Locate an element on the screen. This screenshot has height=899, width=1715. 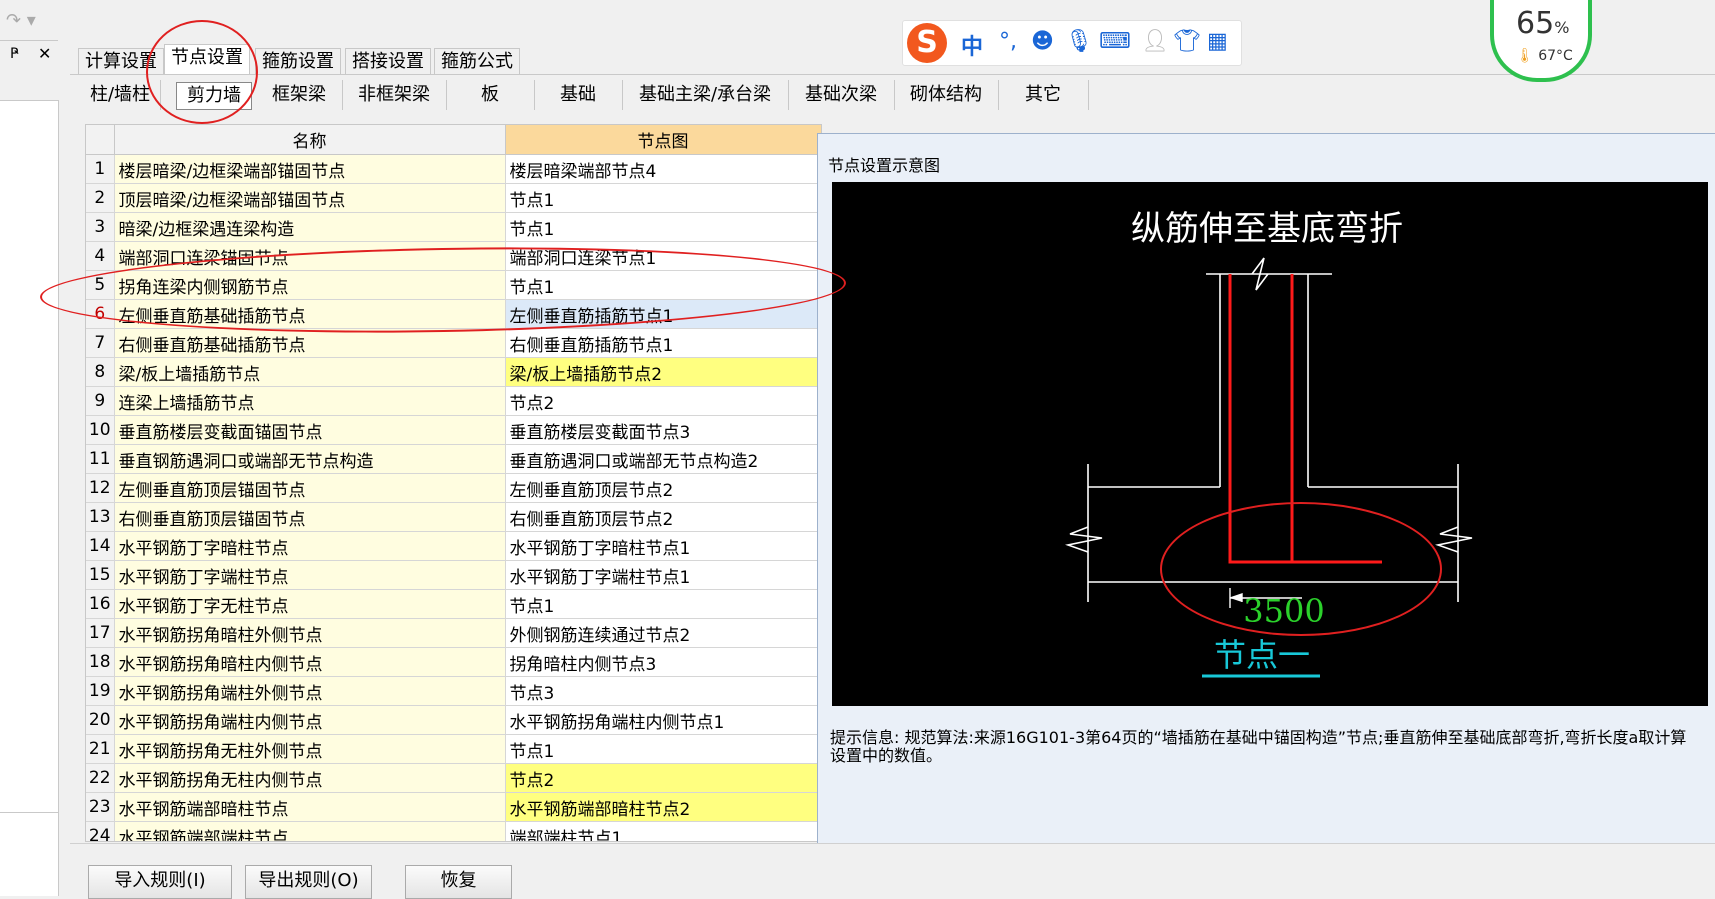
row-node-cell: 拐角暗柱内侧节点3 is located at coordinates (663, 662).